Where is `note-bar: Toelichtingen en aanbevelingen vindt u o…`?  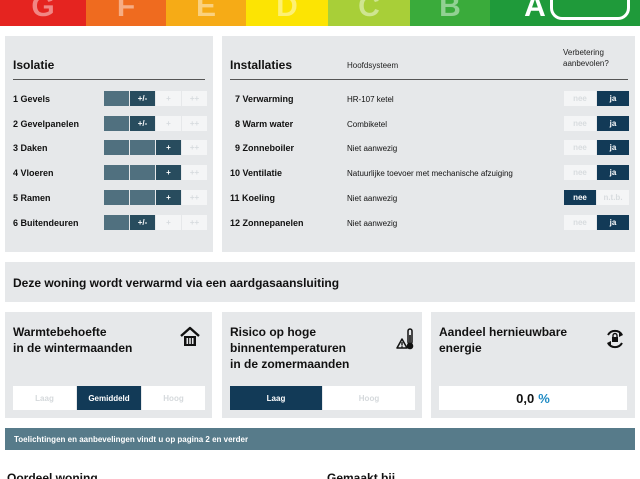
note-bar: Toelichtingen en aanbevelingen vindt u o… is located at coordinates (320, 439).